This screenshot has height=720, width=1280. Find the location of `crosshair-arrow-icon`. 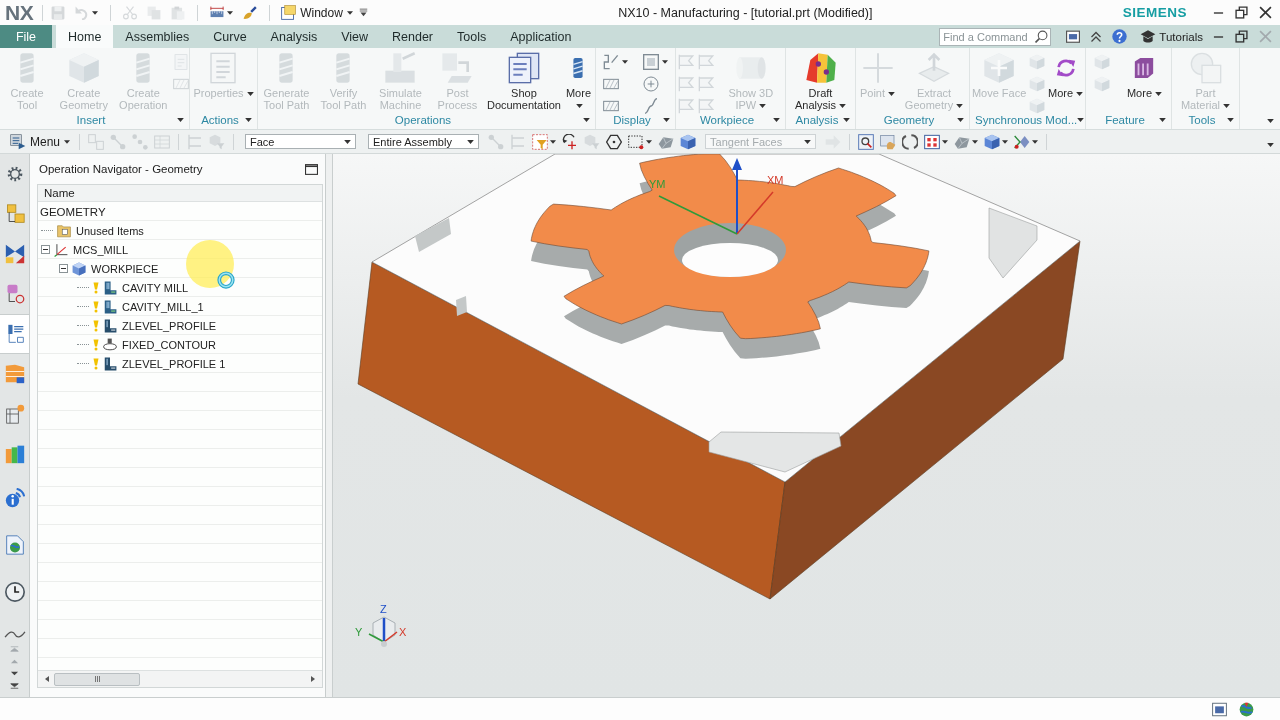

crosshair-arrow-icon is located at coordinates (570, 141).